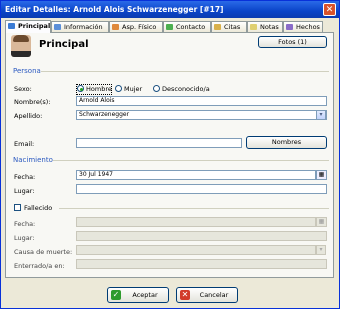 The width and height of the screenshot is (340, 309). What do you see at coordinates (21, 46) in the screenshot?
I see `person-avatar` at bounding box center [21, 46].